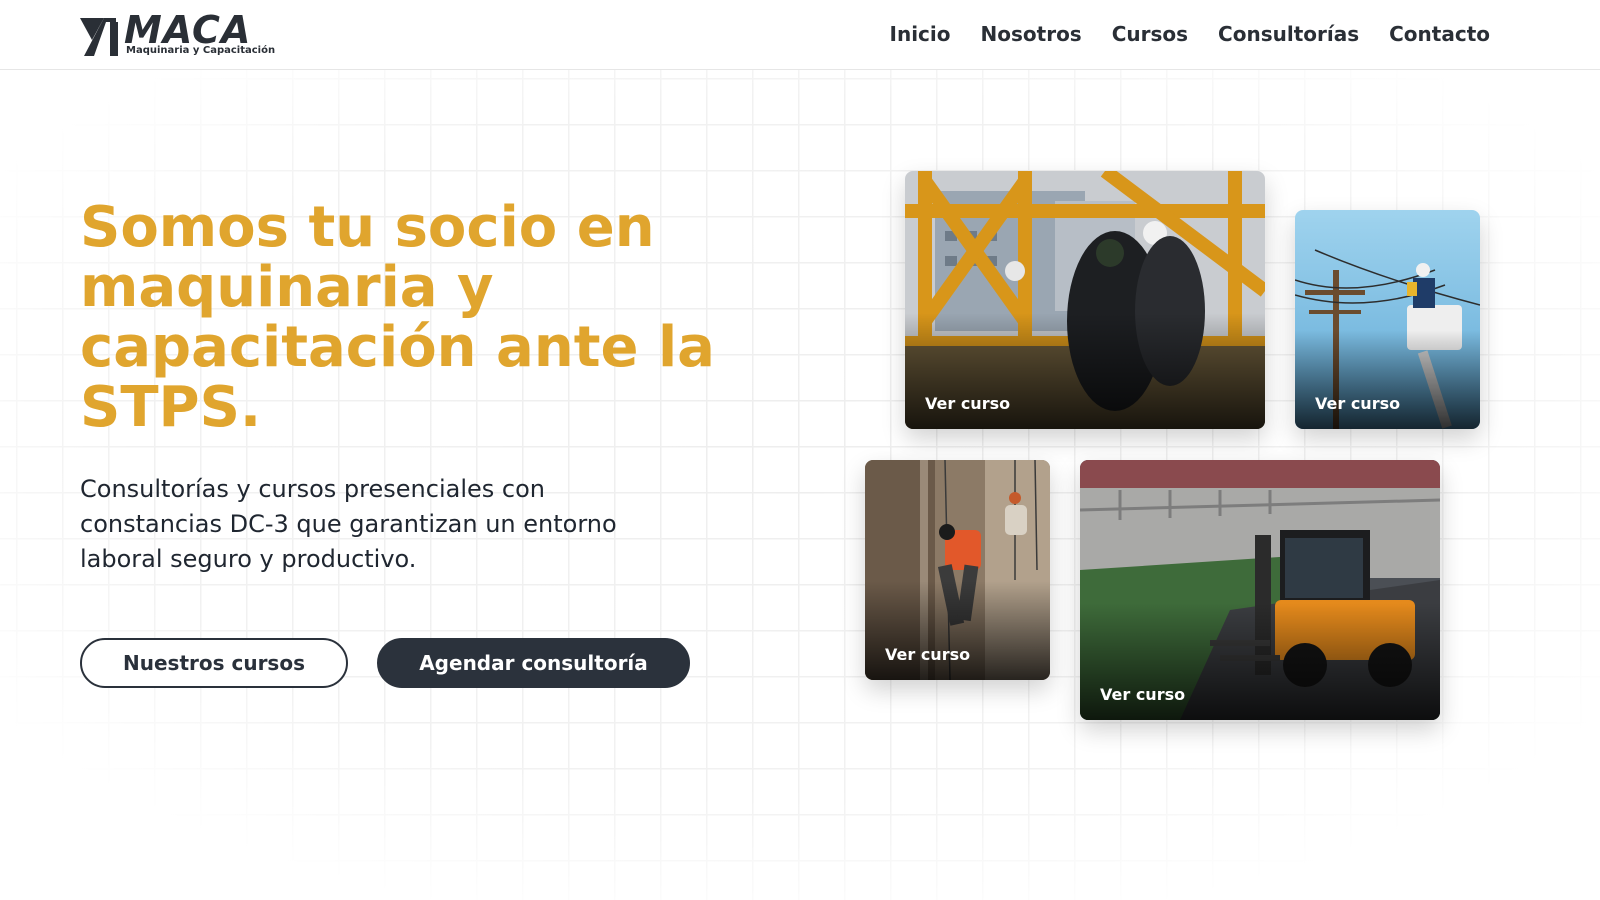 This screenshot has width=1600, height=900. What do you see at coordinates (1085, 300) in the screenshot?
I see `course-card-crane: Ver curso` at bounding box center [1085, 300].